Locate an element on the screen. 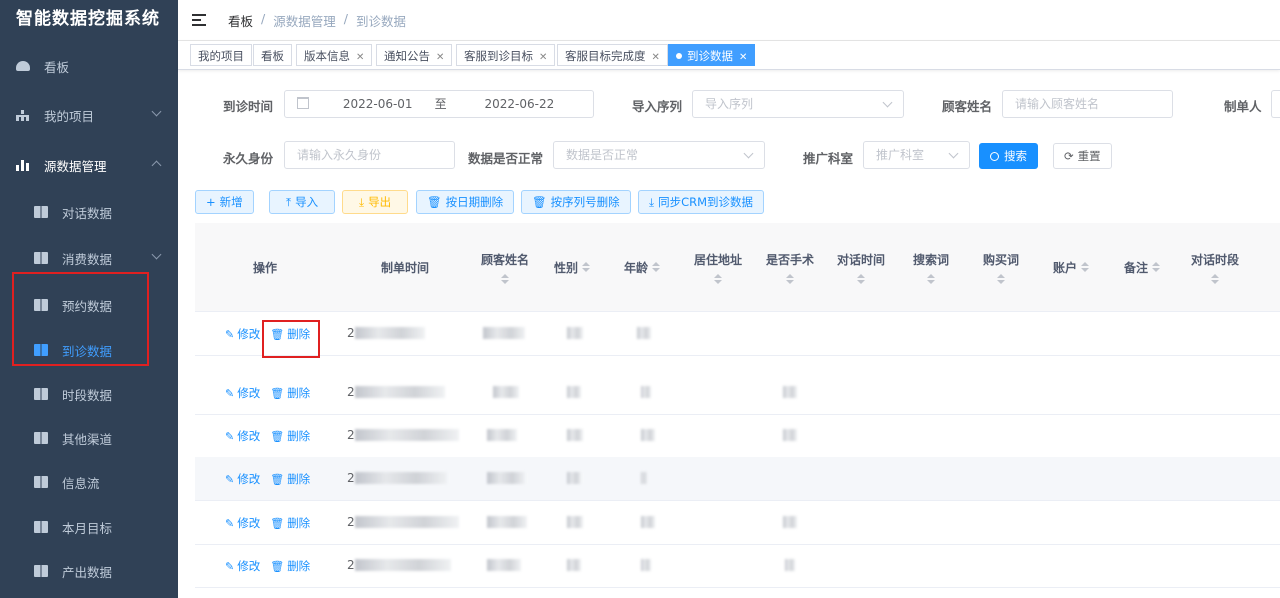  search-button: 搜索 is located at coordinates (1008, 156).